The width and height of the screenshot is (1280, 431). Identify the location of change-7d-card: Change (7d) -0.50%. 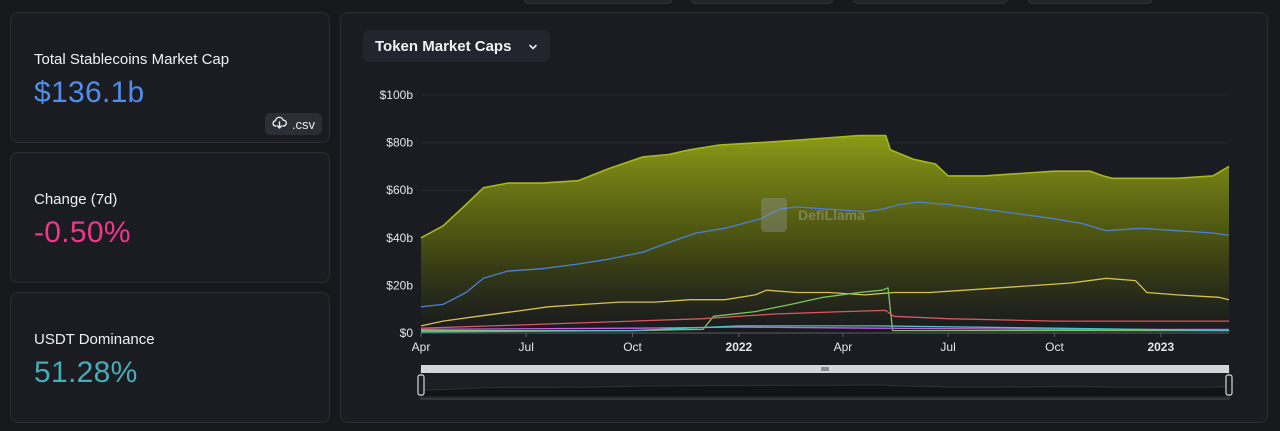
(170, 217).